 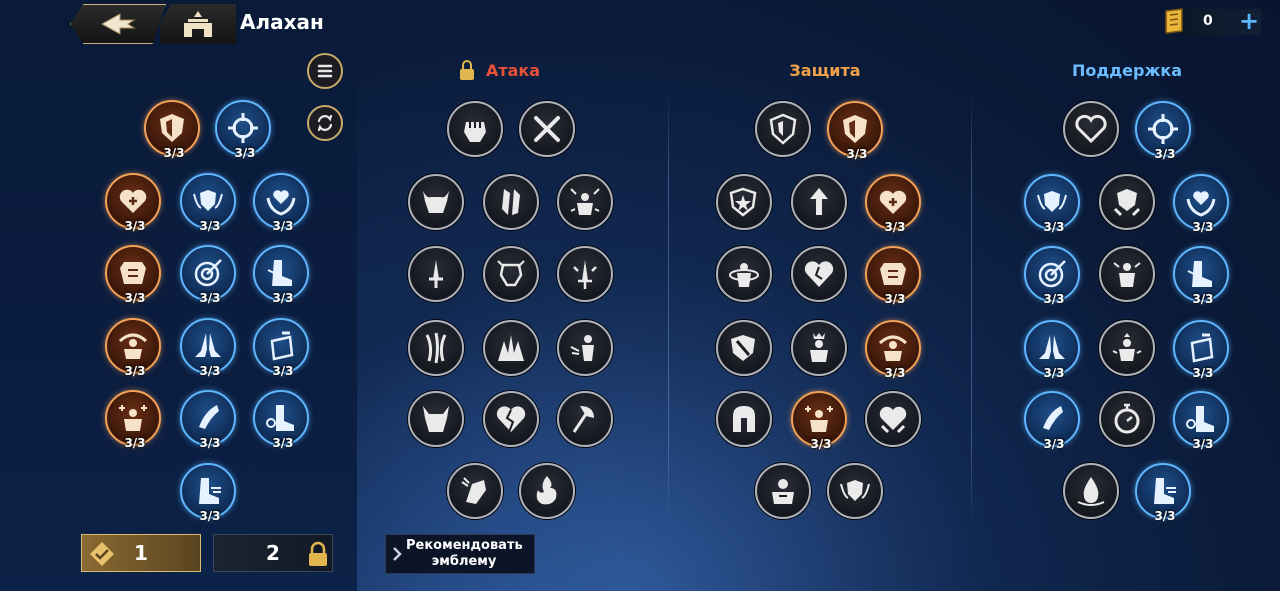 I want to click on attack-talent-flame-fist, so click(x=547, y=491).